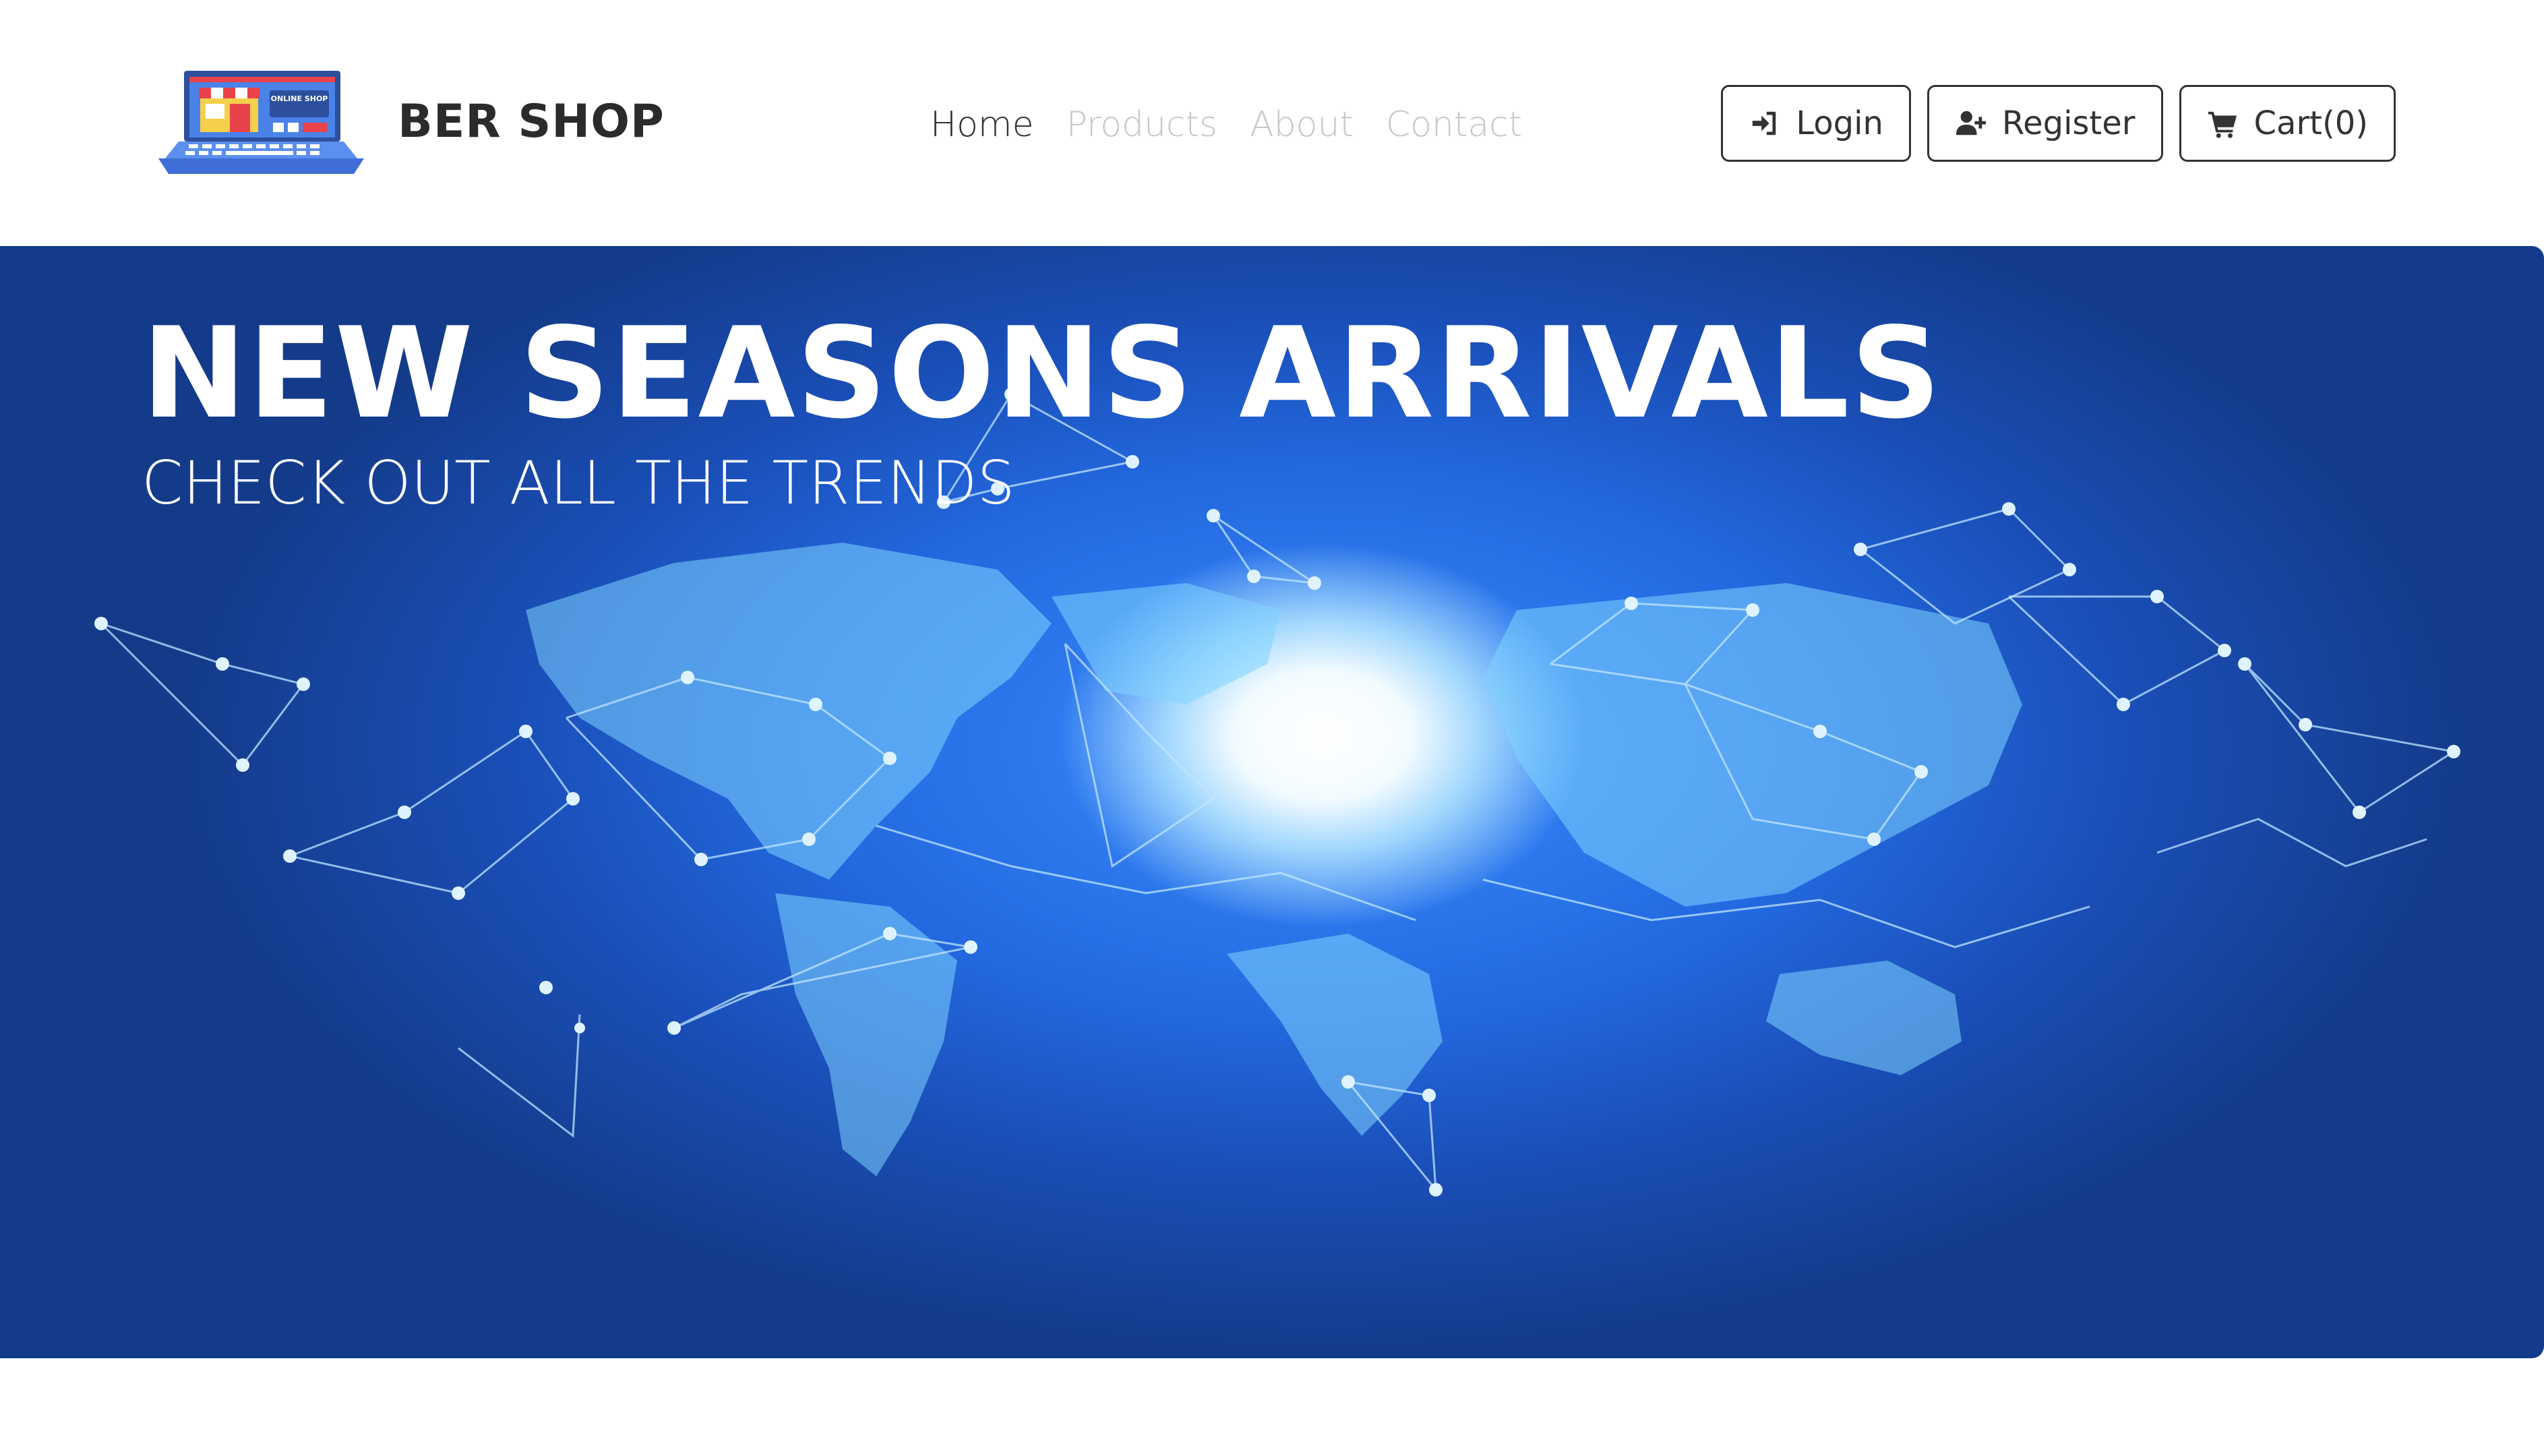  What do you see at coordinates (299, 98) in the screenshot?
I see `logo-online-text: ONLINE SHOP` at bounding box center [299, 98].